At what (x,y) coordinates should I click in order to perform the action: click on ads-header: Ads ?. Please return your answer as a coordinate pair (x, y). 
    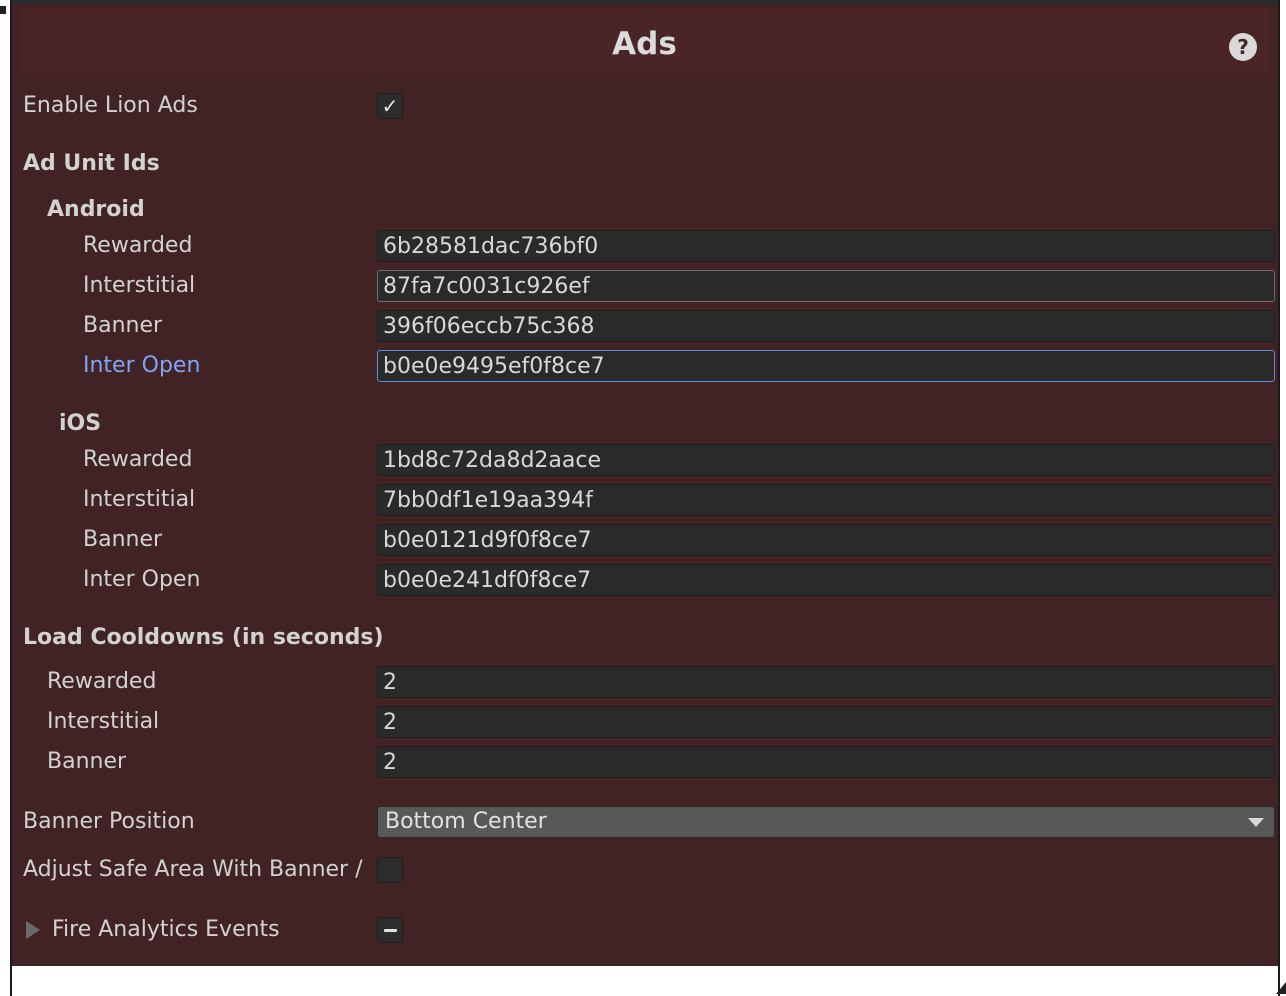
    Looking at the image, I should click on (644, 40).